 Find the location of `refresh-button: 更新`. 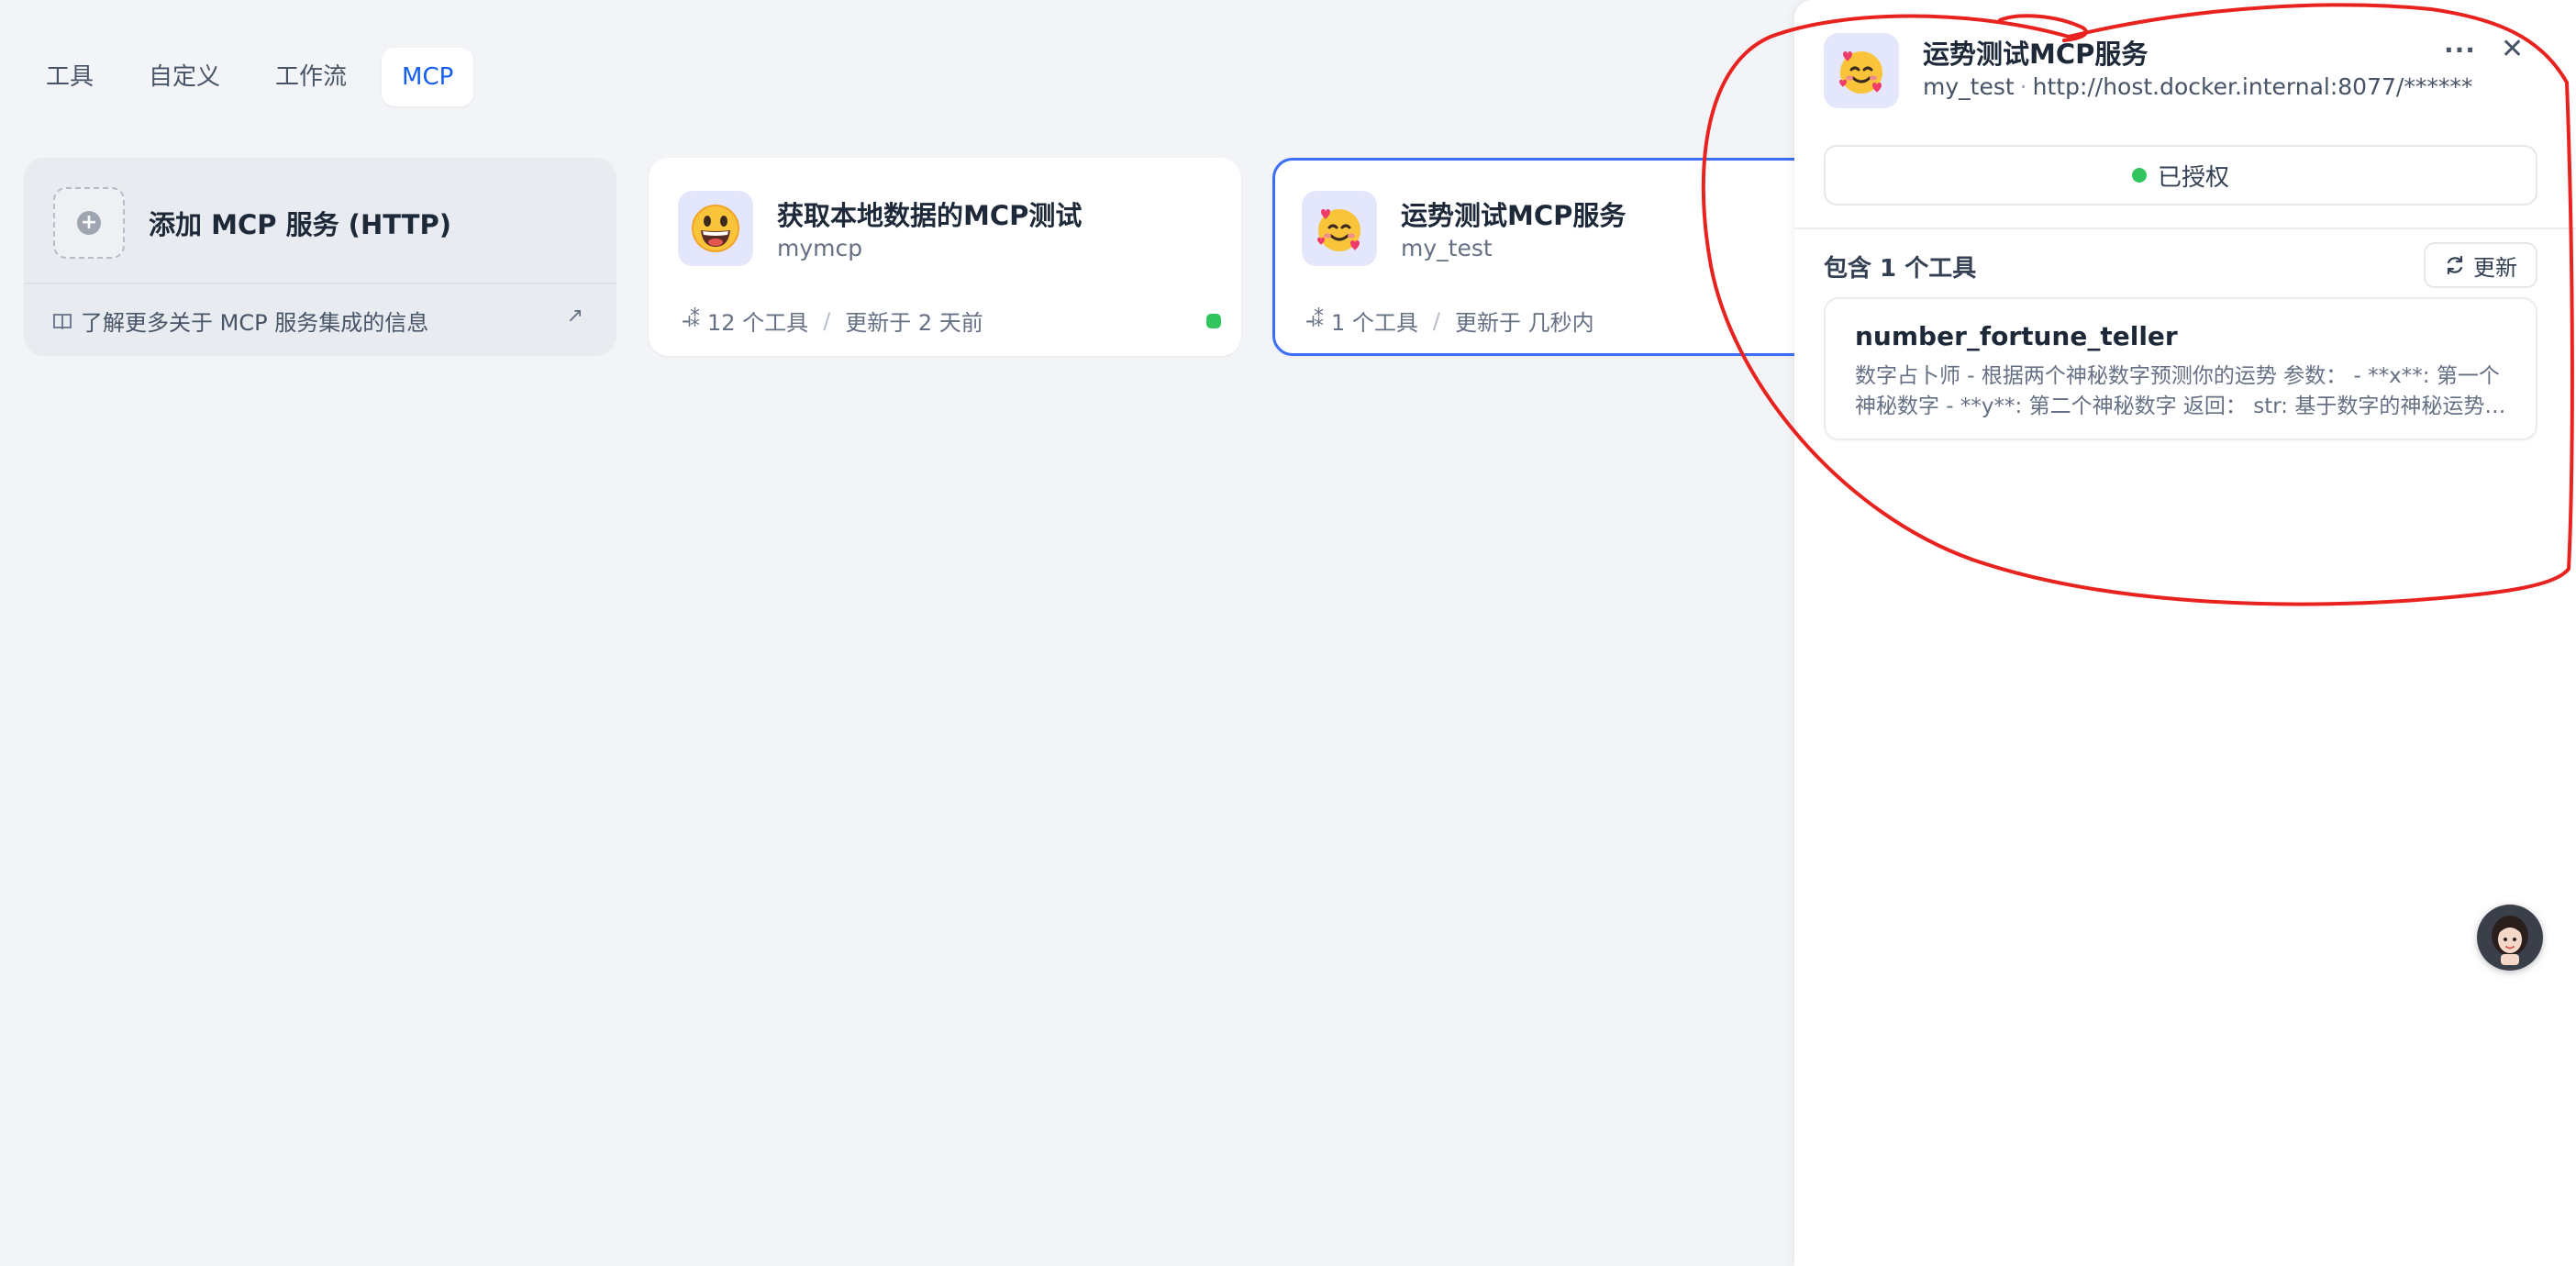

refresh-button: 更新 is located at coordinates (2480, 265).